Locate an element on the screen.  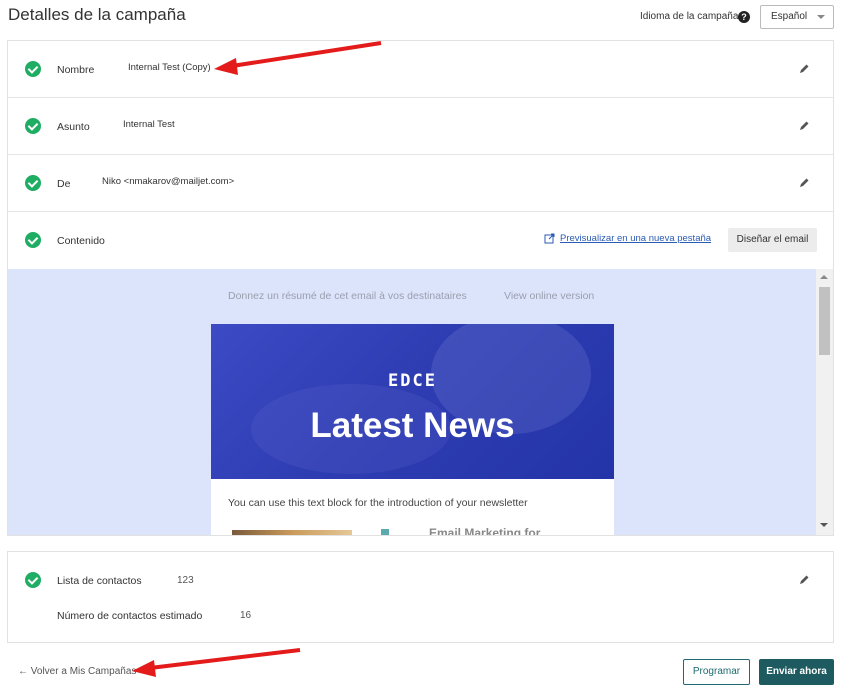
arrow-left-icon: ← is located at coordinates (24, 671).